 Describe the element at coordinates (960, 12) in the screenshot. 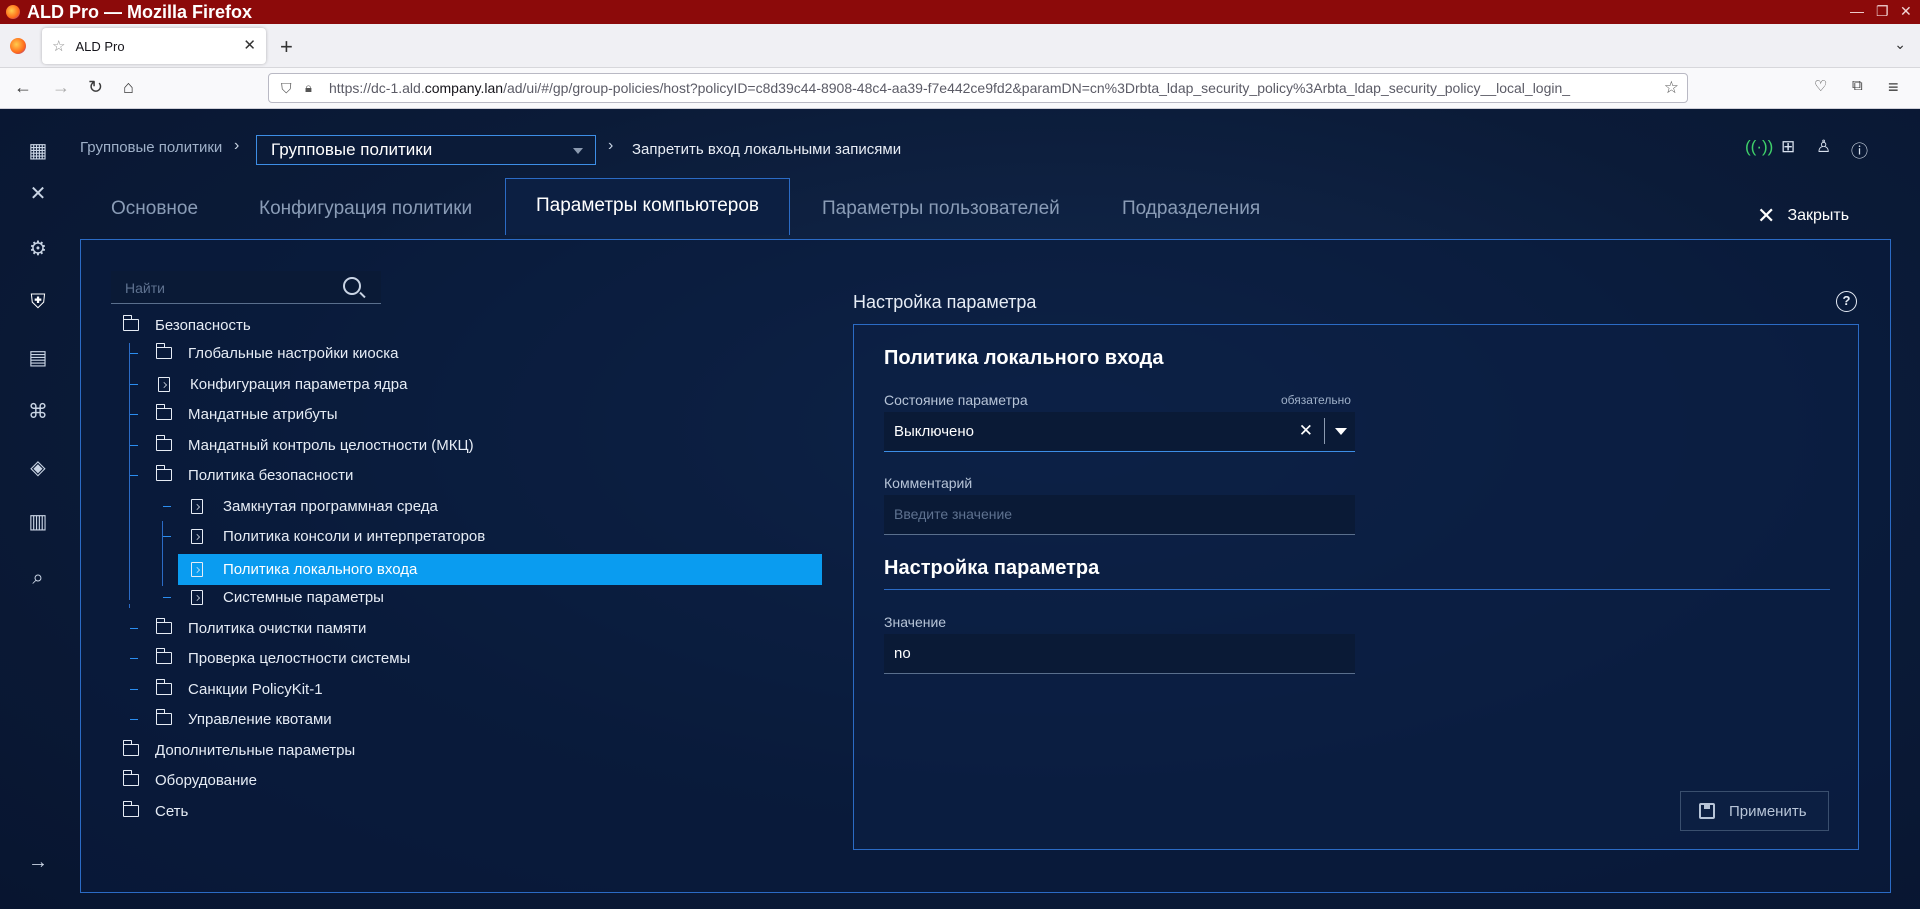

I see `window-titlebar: ALD Pro — Mozilla Firefox — ❐ ✕` at that location.